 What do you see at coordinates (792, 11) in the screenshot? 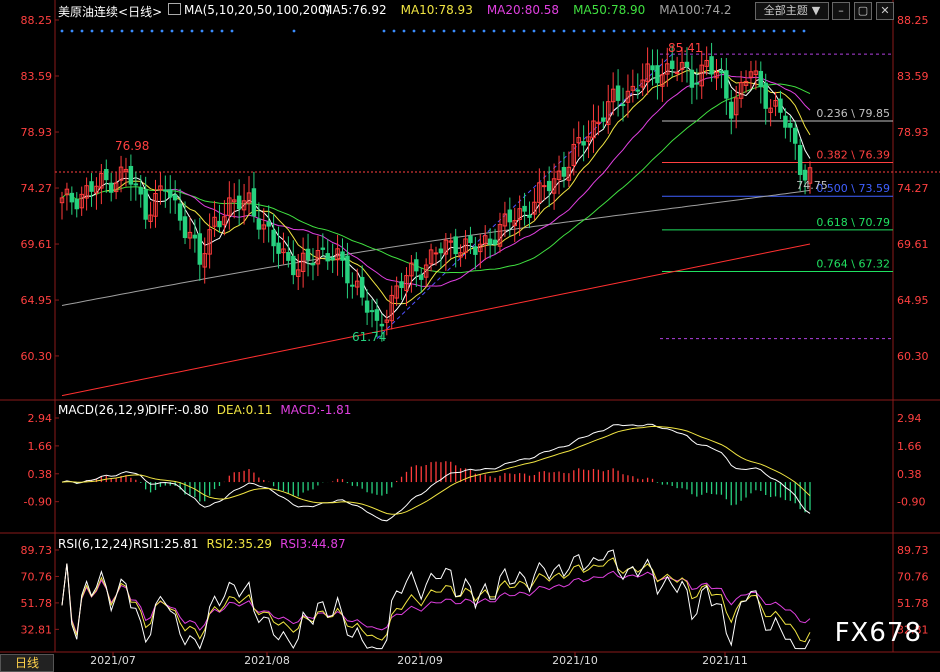
I see `theme-select-button: 全部主题 ▼` at bounding box center [792, 11].